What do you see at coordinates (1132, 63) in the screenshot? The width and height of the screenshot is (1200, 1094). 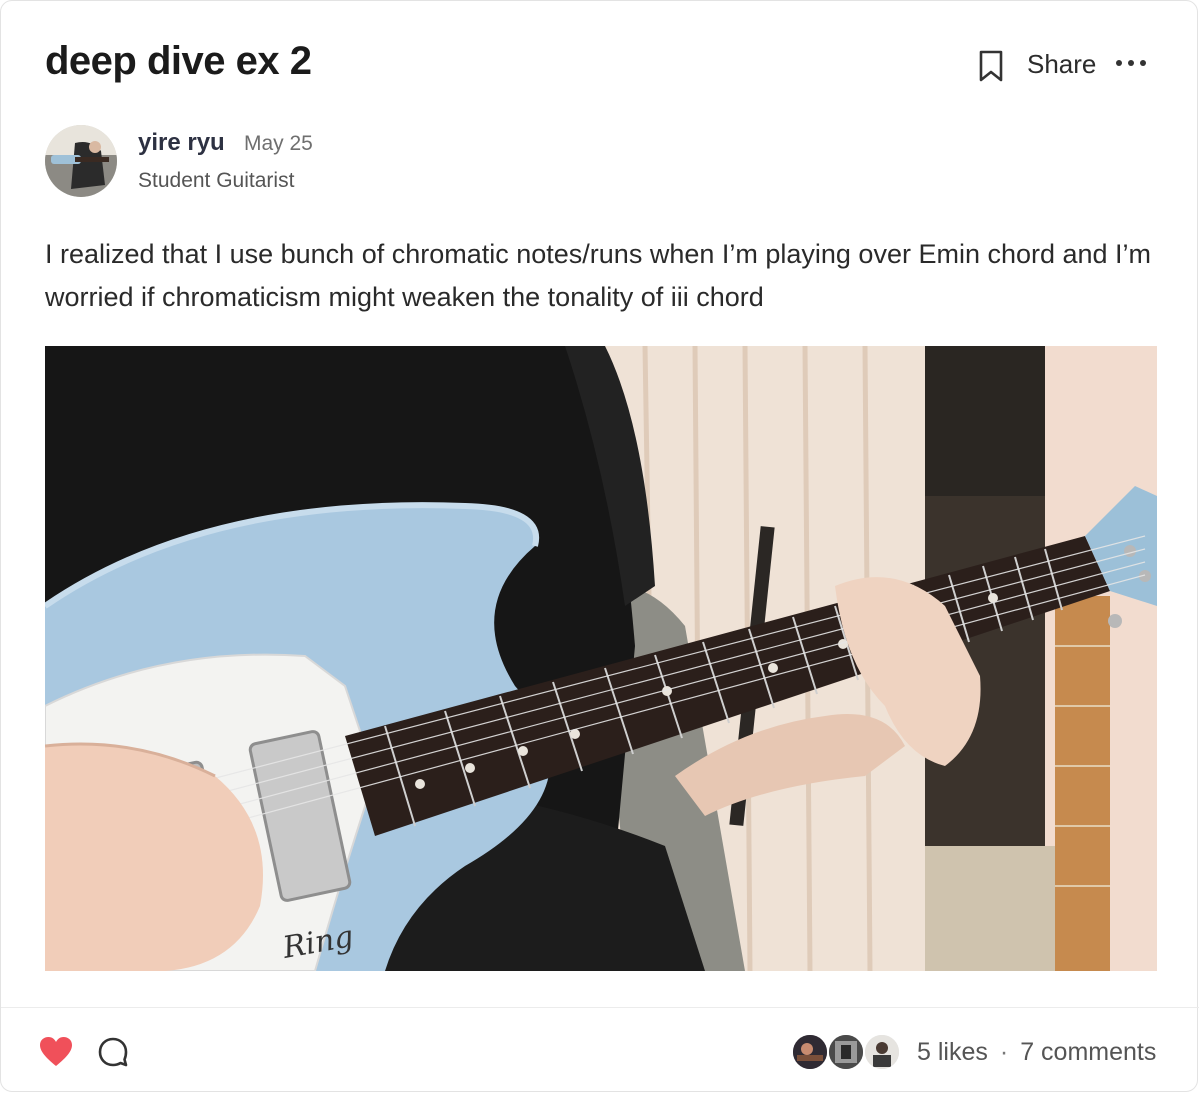 I see `more-options-icon` at bounding box center [1132, 63].